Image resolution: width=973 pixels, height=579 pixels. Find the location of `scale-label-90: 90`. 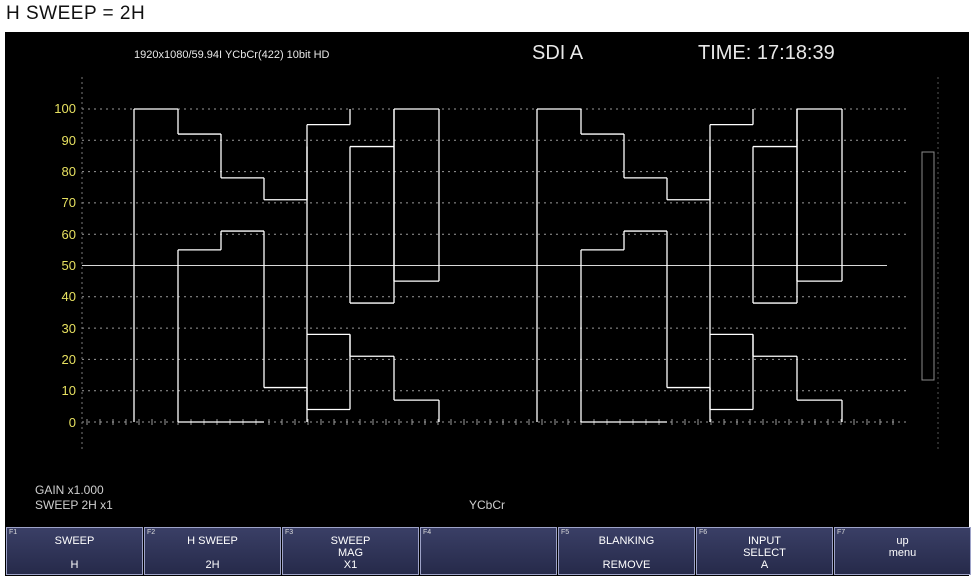

scale-label-90: 90 is located at coordinates (68, 140).